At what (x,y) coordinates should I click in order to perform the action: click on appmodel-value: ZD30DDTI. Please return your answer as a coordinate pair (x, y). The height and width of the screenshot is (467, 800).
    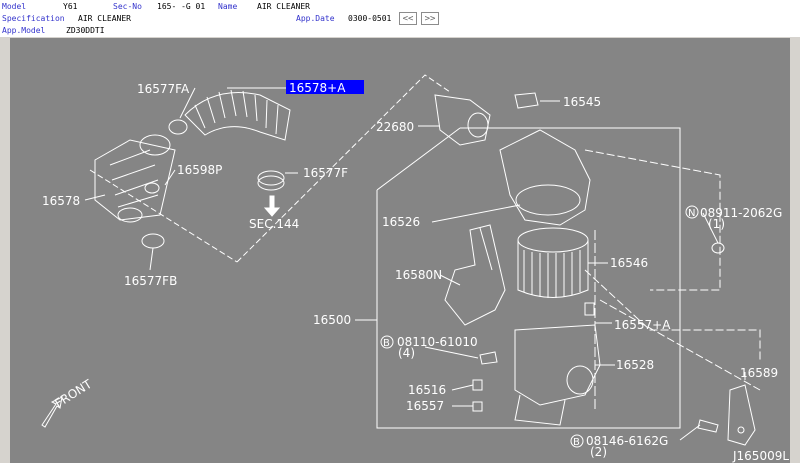
    Looking at the image, I should click on (85, 30).